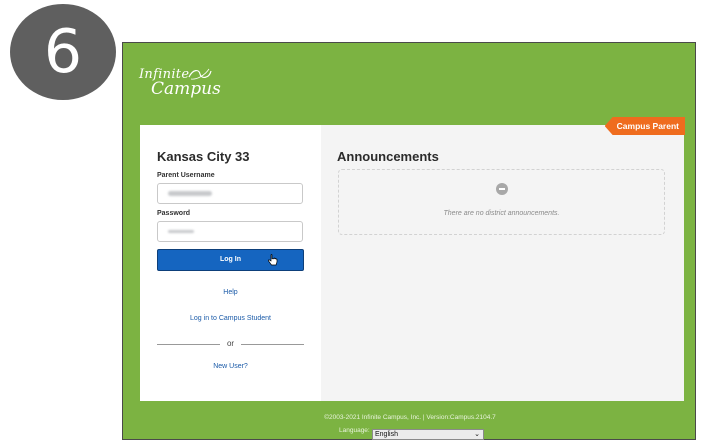 The image size is (705, 445). Describe the element at coordinates (477, 434) in the screenshot. I see `chevron-down-icon: ⌄` at that location.